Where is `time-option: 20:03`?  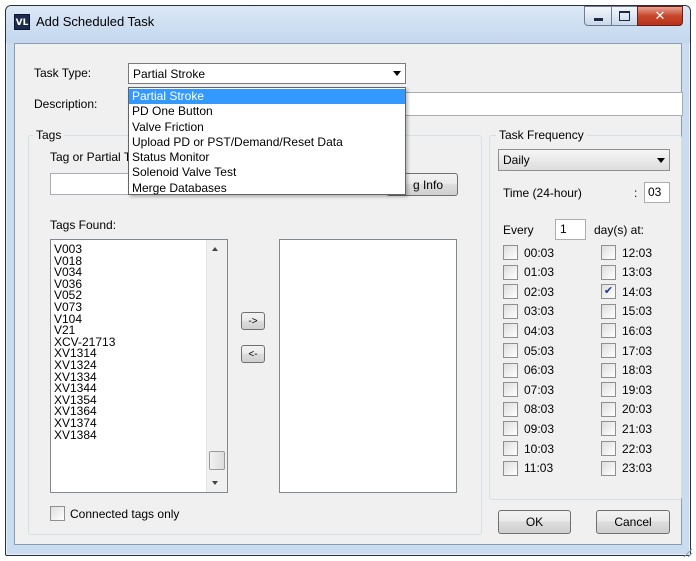 time-option: 20:03 is located at coordinates (627, 409).